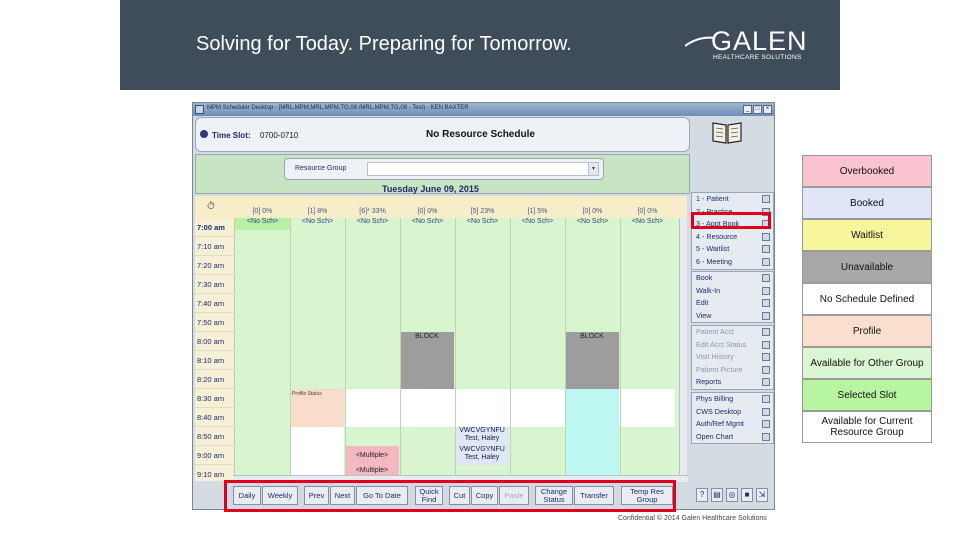 The image size is (960, 540). What do you see at coordinates (215, 246) in the screenshot?
I see `time-row: 7:10 am` at bounding box center [215, 246].